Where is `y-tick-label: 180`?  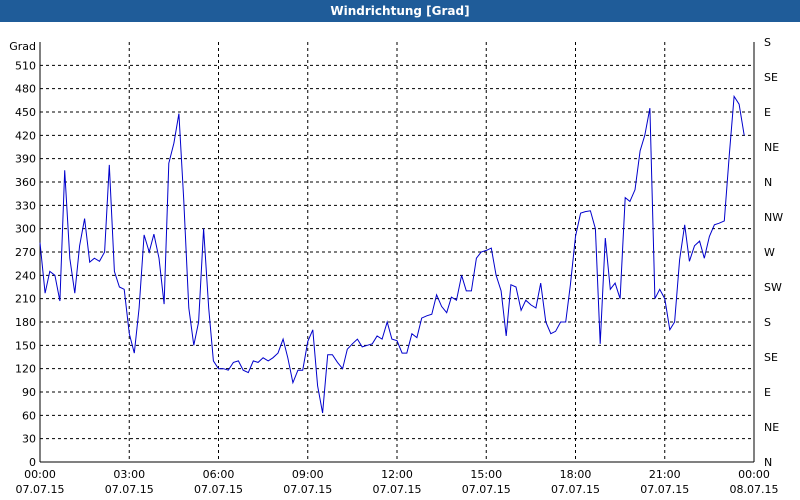 y-tick-label: 180 is located at coordinates (25, 322).